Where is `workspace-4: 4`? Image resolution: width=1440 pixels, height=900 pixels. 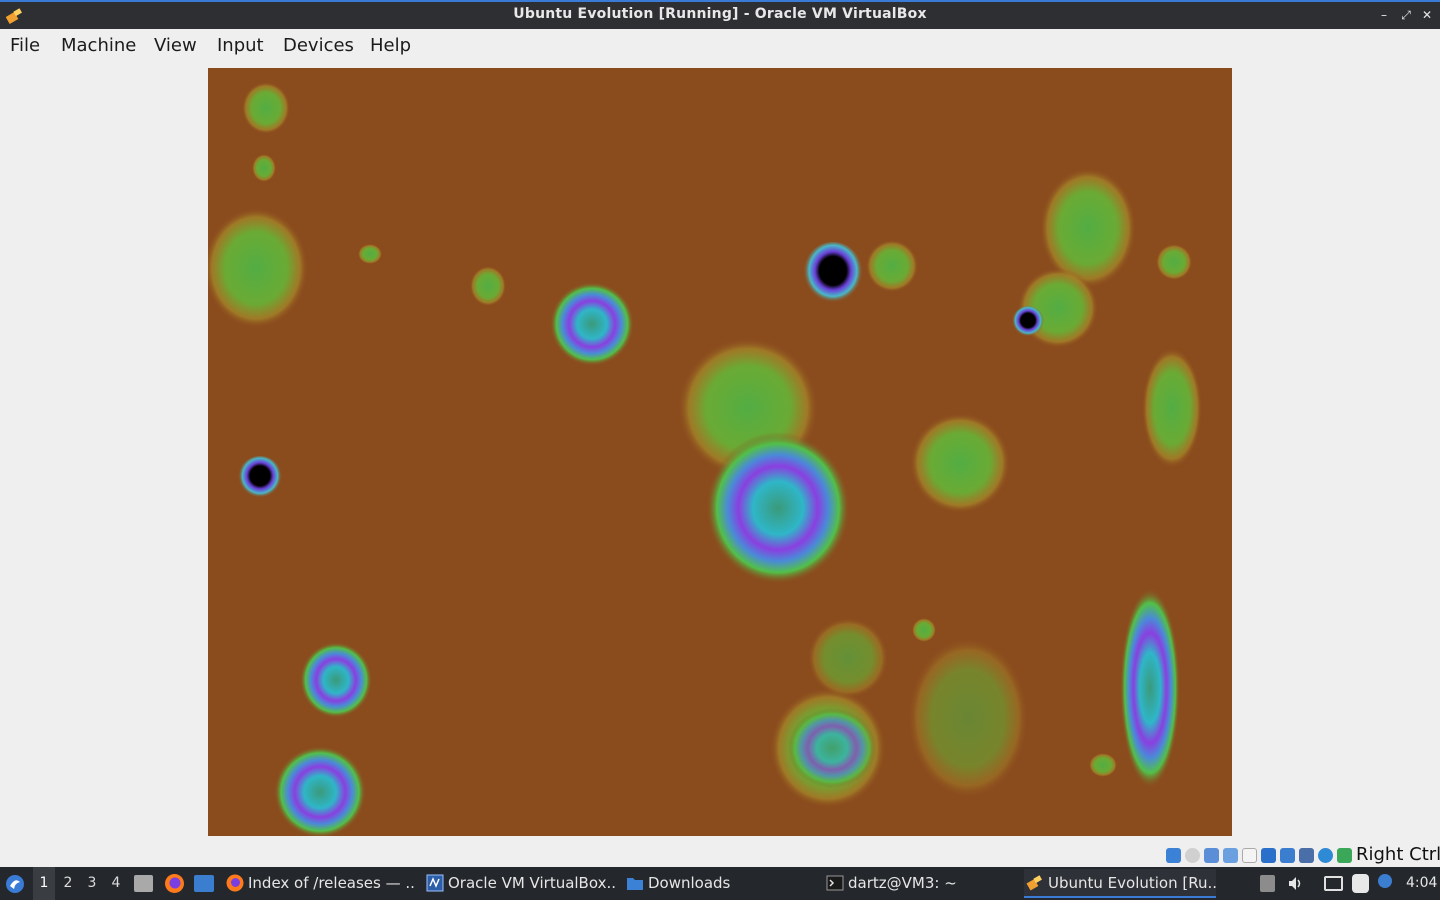 workspace-4: 4 is located at coordinates (116, 883).